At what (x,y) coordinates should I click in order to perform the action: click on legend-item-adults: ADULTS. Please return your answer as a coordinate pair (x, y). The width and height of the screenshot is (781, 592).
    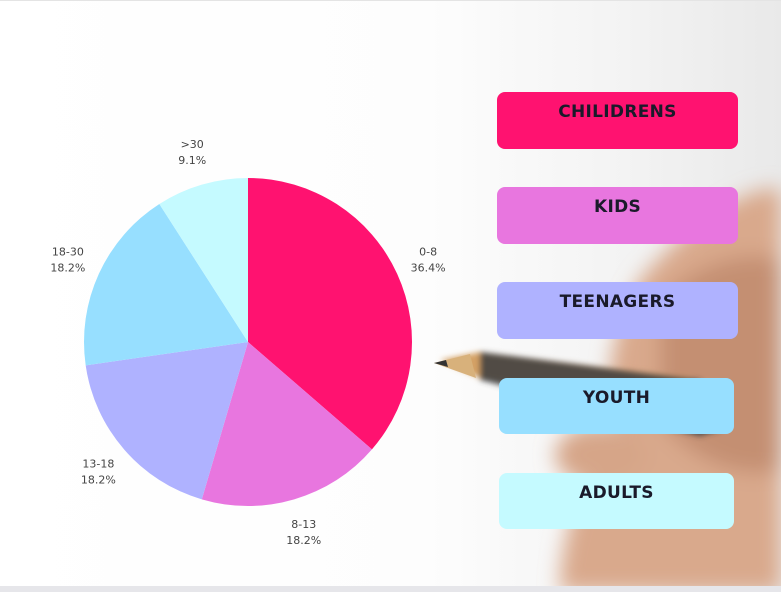
    Looking at the image, I should click on (616, 501).